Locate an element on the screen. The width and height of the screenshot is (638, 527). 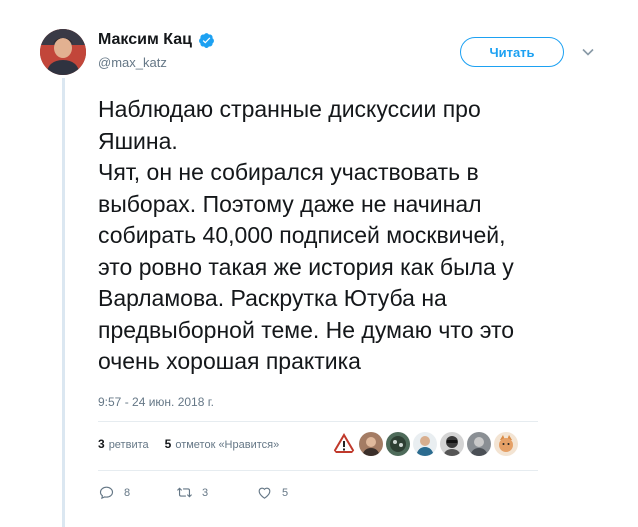
retweets-label: ретвита is located at coordinates (129, 445).